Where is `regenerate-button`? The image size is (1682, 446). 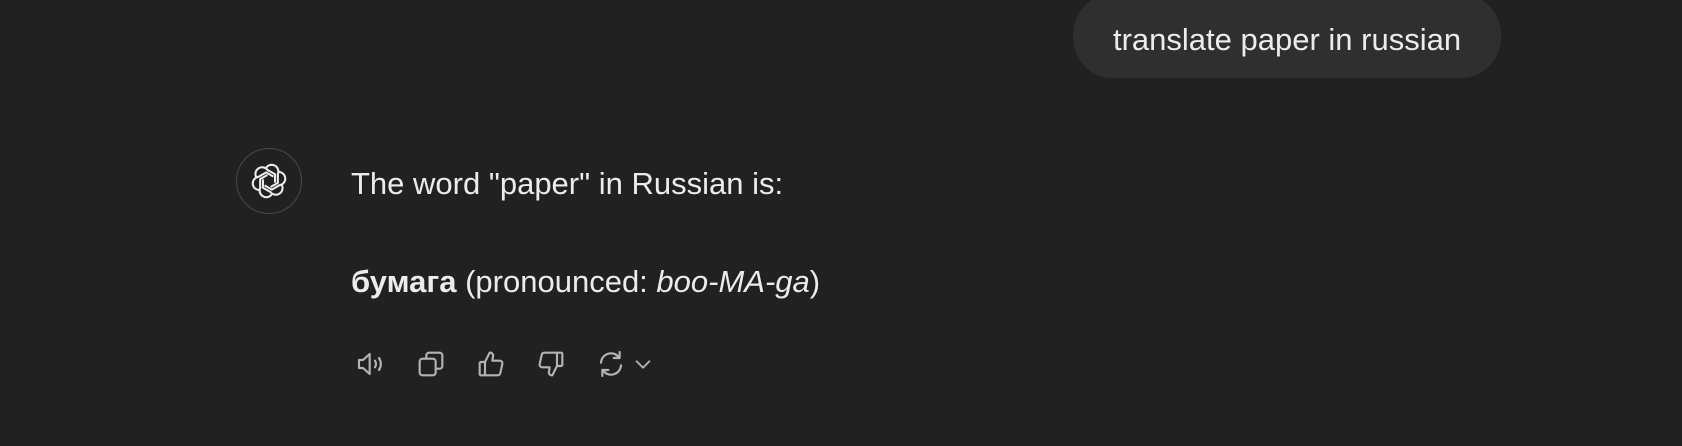
regenerate-button is located at coordinates (611, 364).